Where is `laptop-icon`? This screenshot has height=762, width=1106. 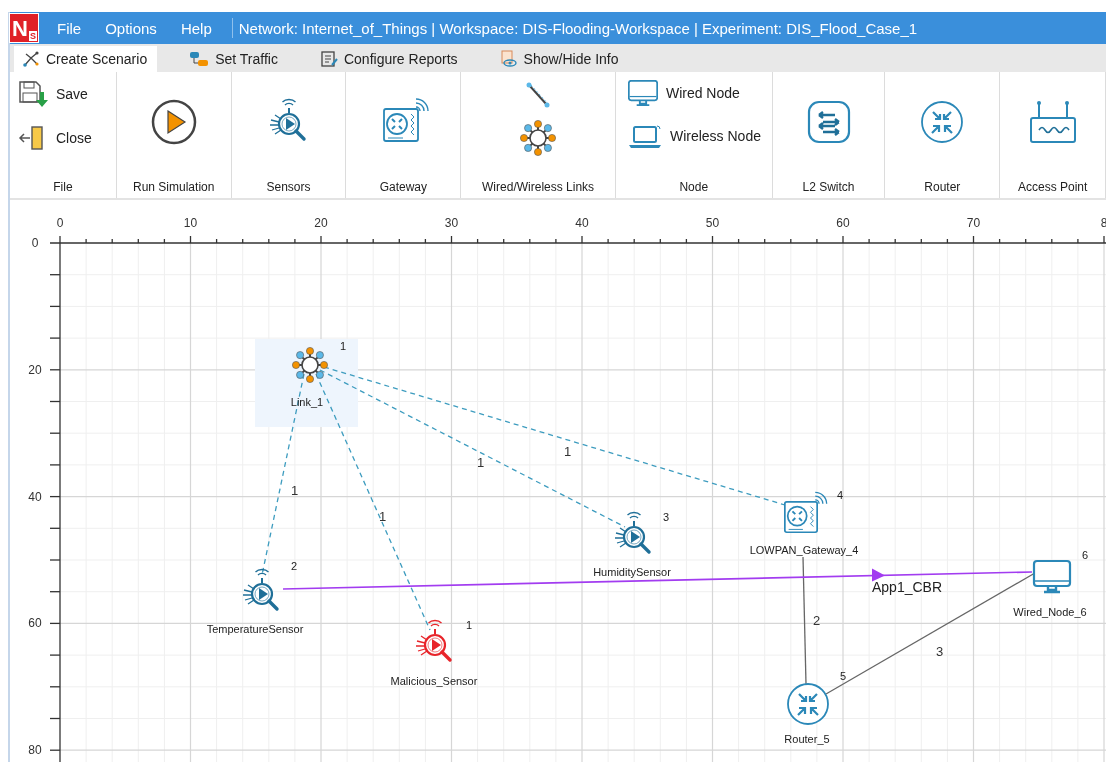 laptop-icon is located at coordinates (644, 136).